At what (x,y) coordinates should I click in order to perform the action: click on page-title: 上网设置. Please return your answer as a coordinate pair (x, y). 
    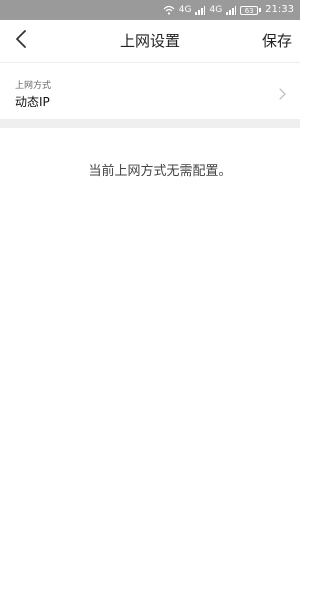
    Looking at the image, I should click on (149, 41).